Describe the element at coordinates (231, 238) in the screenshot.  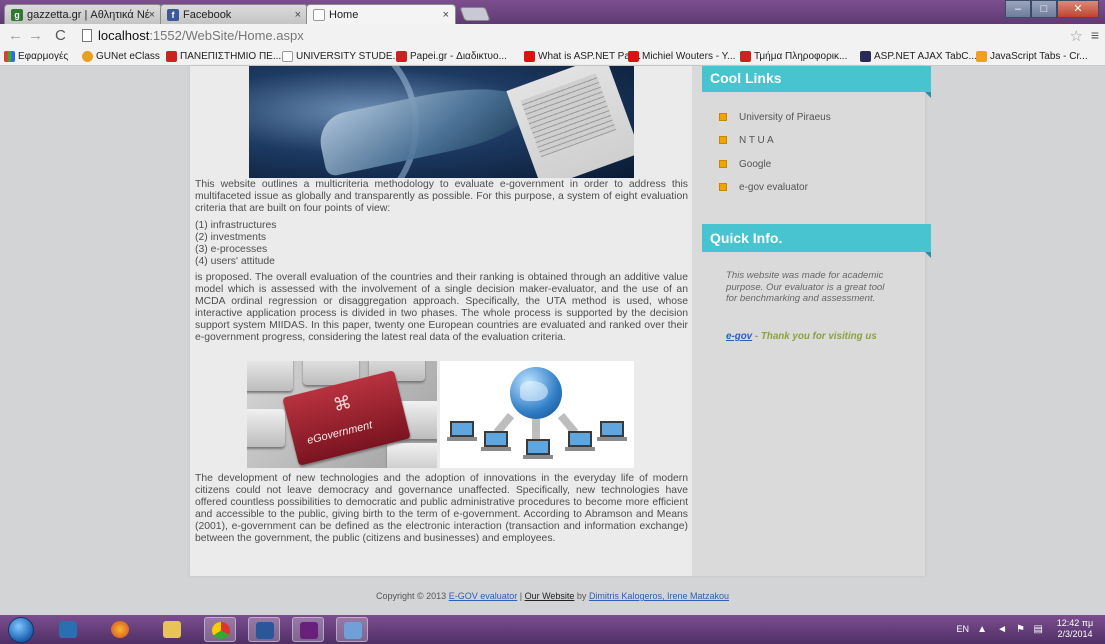
I see `list-item: (2) investments` at that location.